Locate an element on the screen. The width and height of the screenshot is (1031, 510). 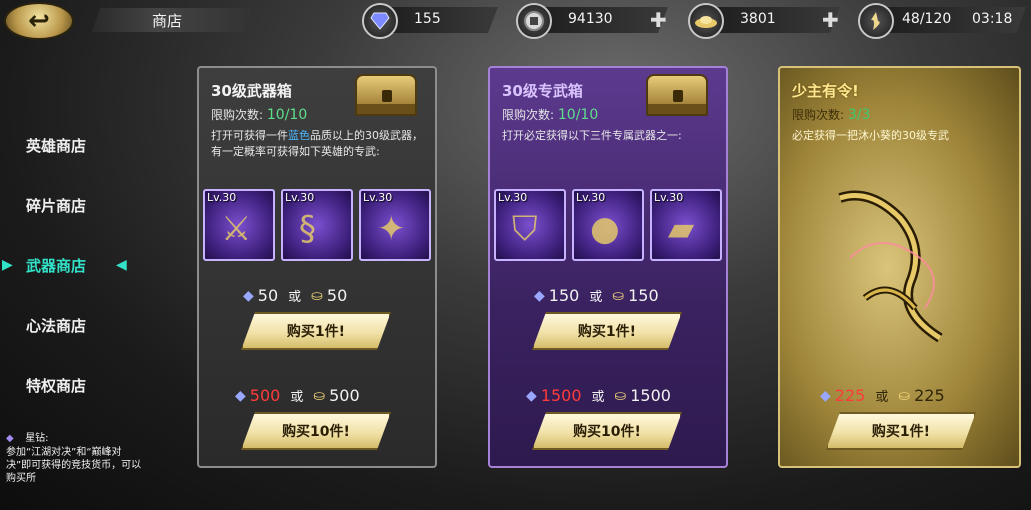
back-button: ↩ is located at coordinates (39, 21).